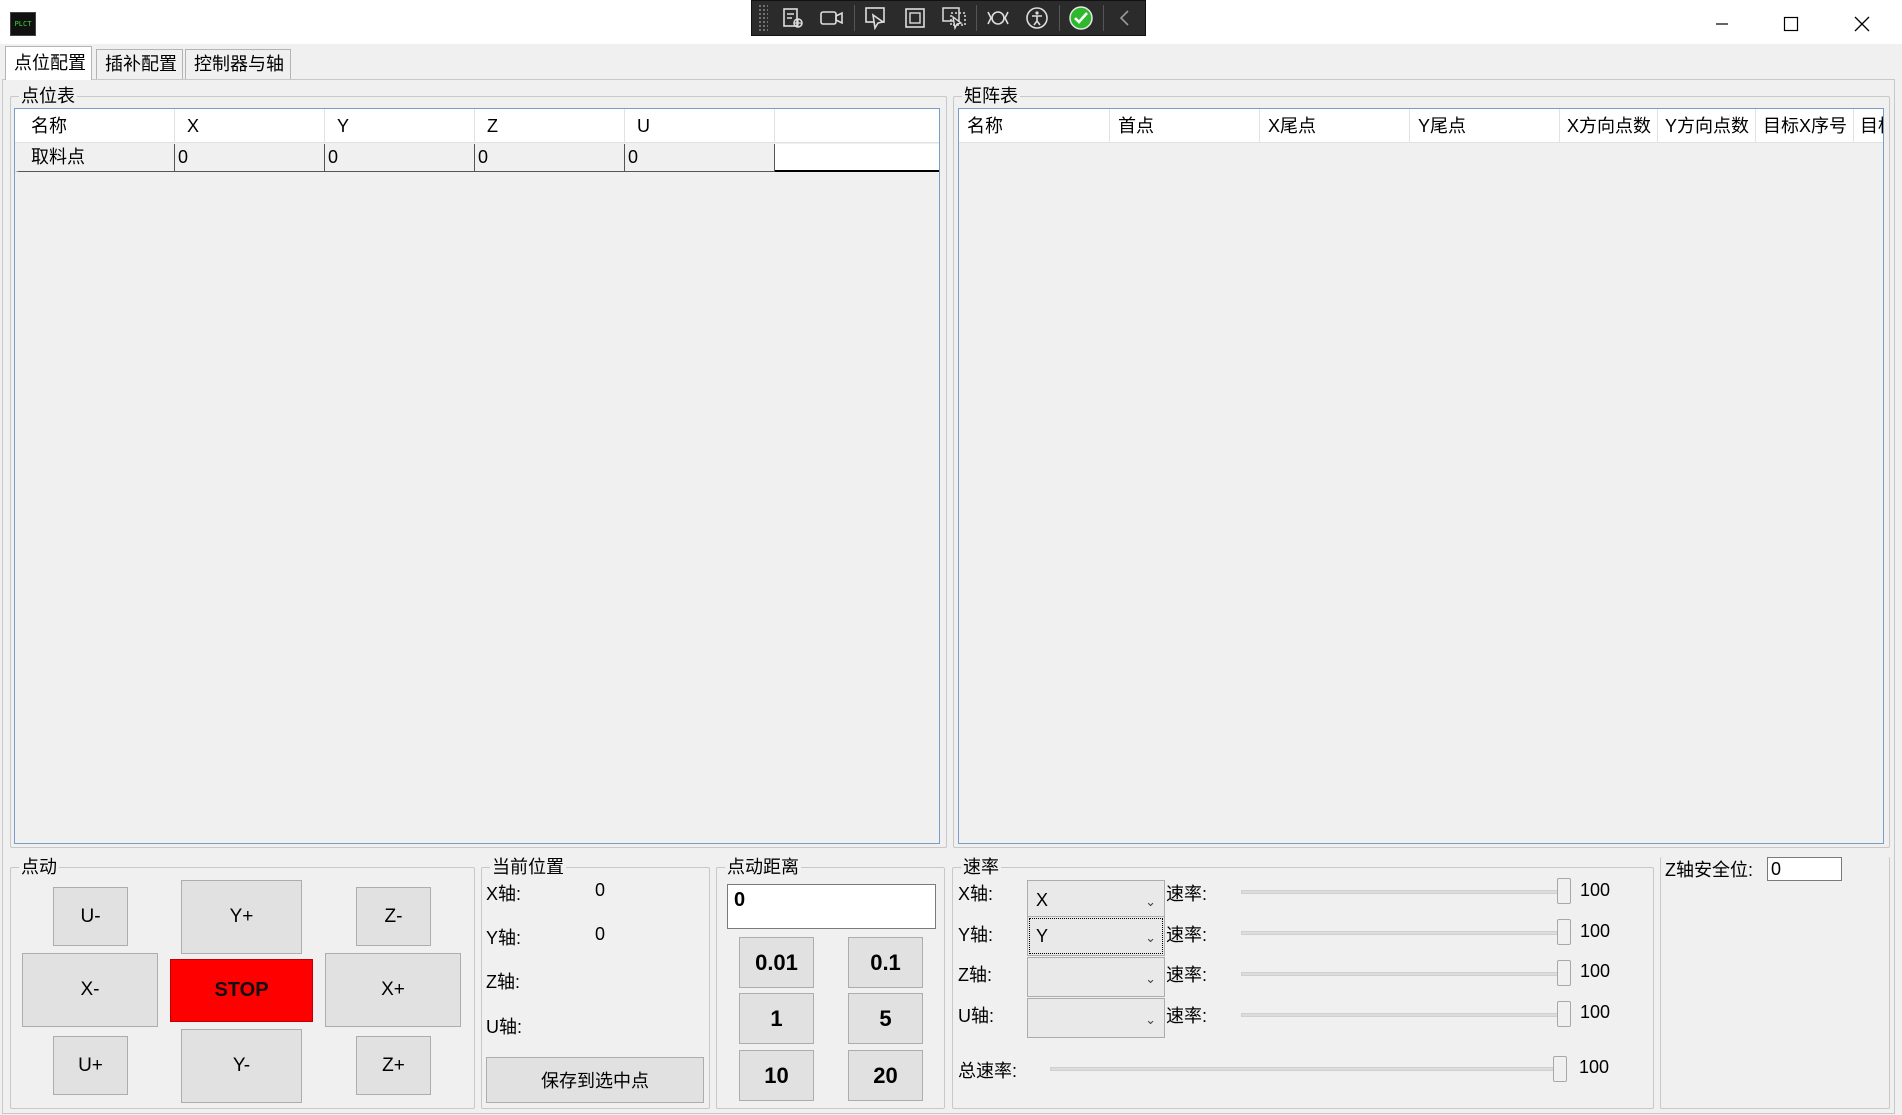  Describe the element at coordinates (1125, 18) in the screenshot. I see `collapse-chevron-icon` at that location.